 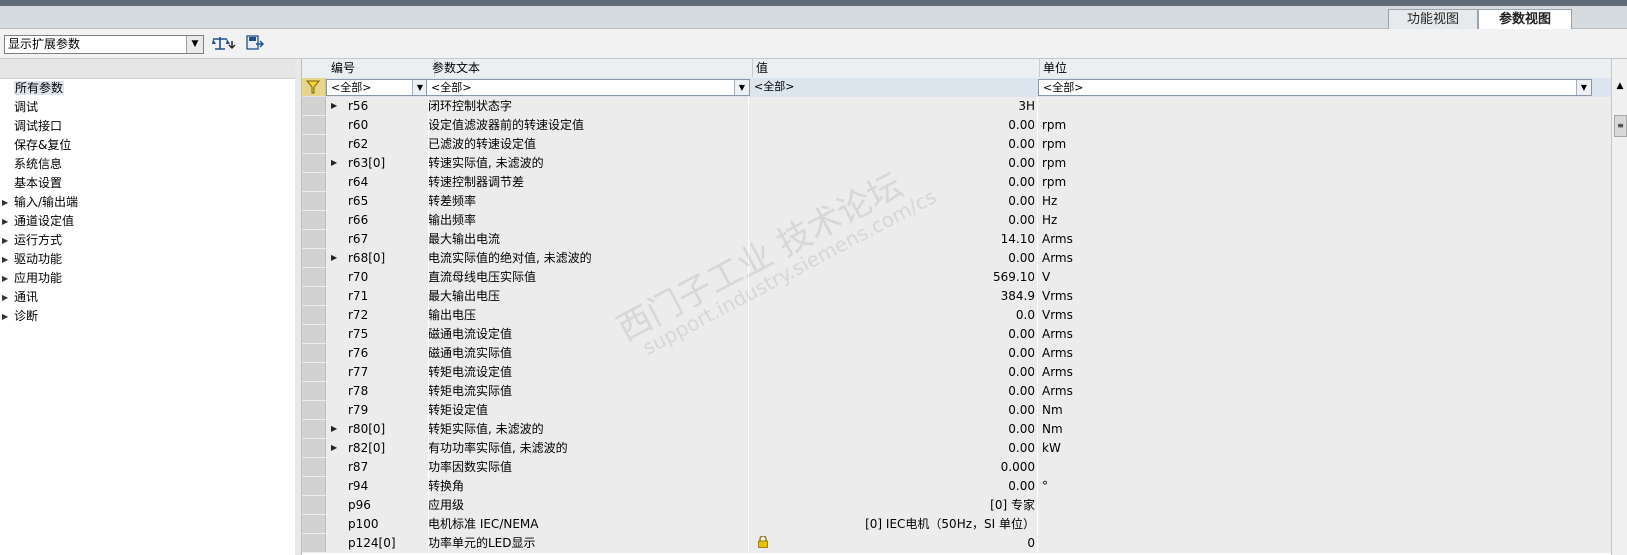 I want to click on table-row: p96 应用级 [0] 专家, so click(x=956, y=506).